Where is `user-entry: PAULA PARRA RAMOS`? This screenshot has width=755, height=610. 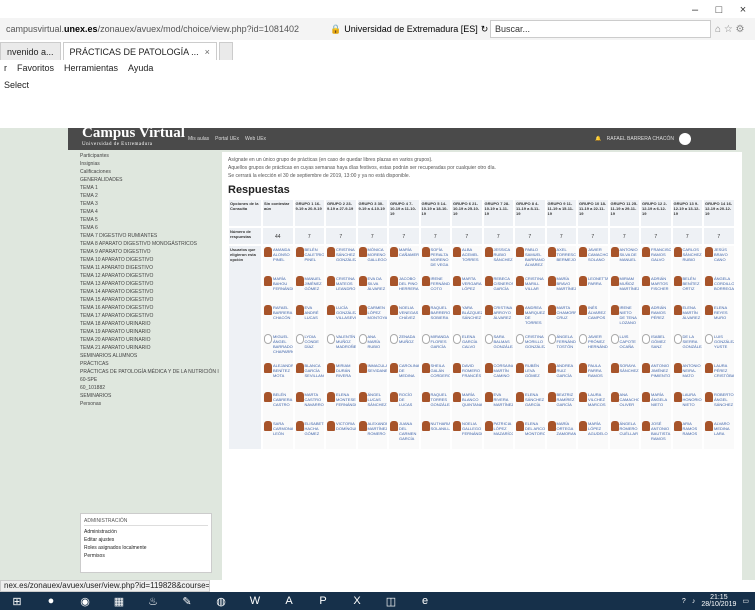
user-entry: PAULA PARRA RAMOS is located at coordinates (593, 376).